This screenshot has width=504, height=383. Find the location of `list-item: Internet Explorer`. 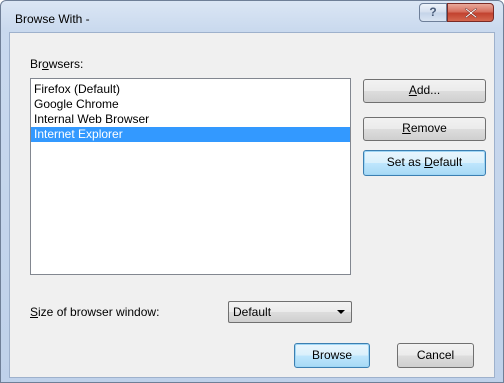

list-item: Internet Explorer is located at coordinates (190, 134).